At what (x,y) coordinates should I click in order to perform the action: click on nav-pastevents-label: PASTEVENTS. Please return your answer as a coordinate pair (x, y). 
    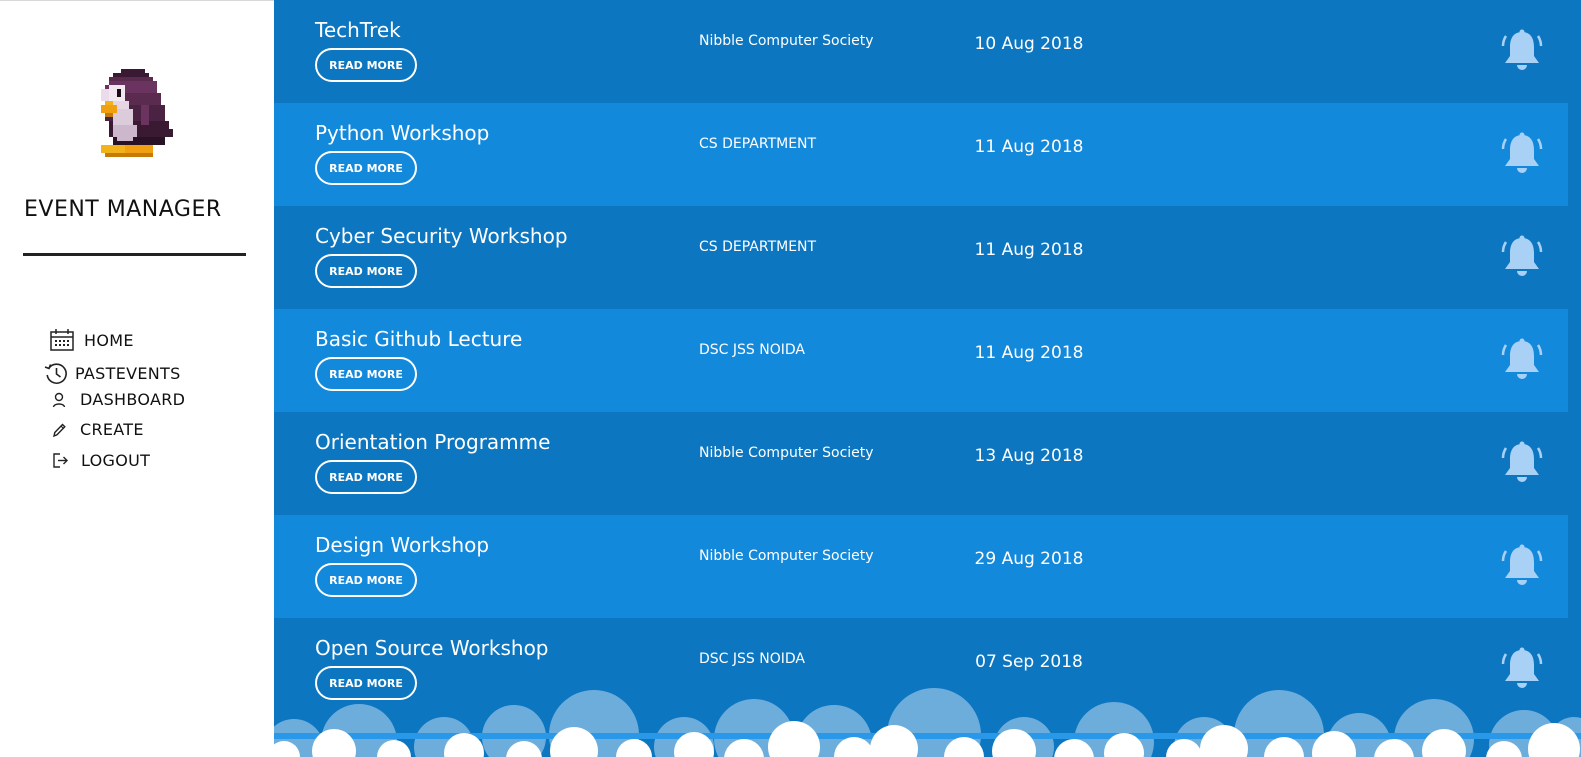
    Looking at the image, I should click on (128, 373).